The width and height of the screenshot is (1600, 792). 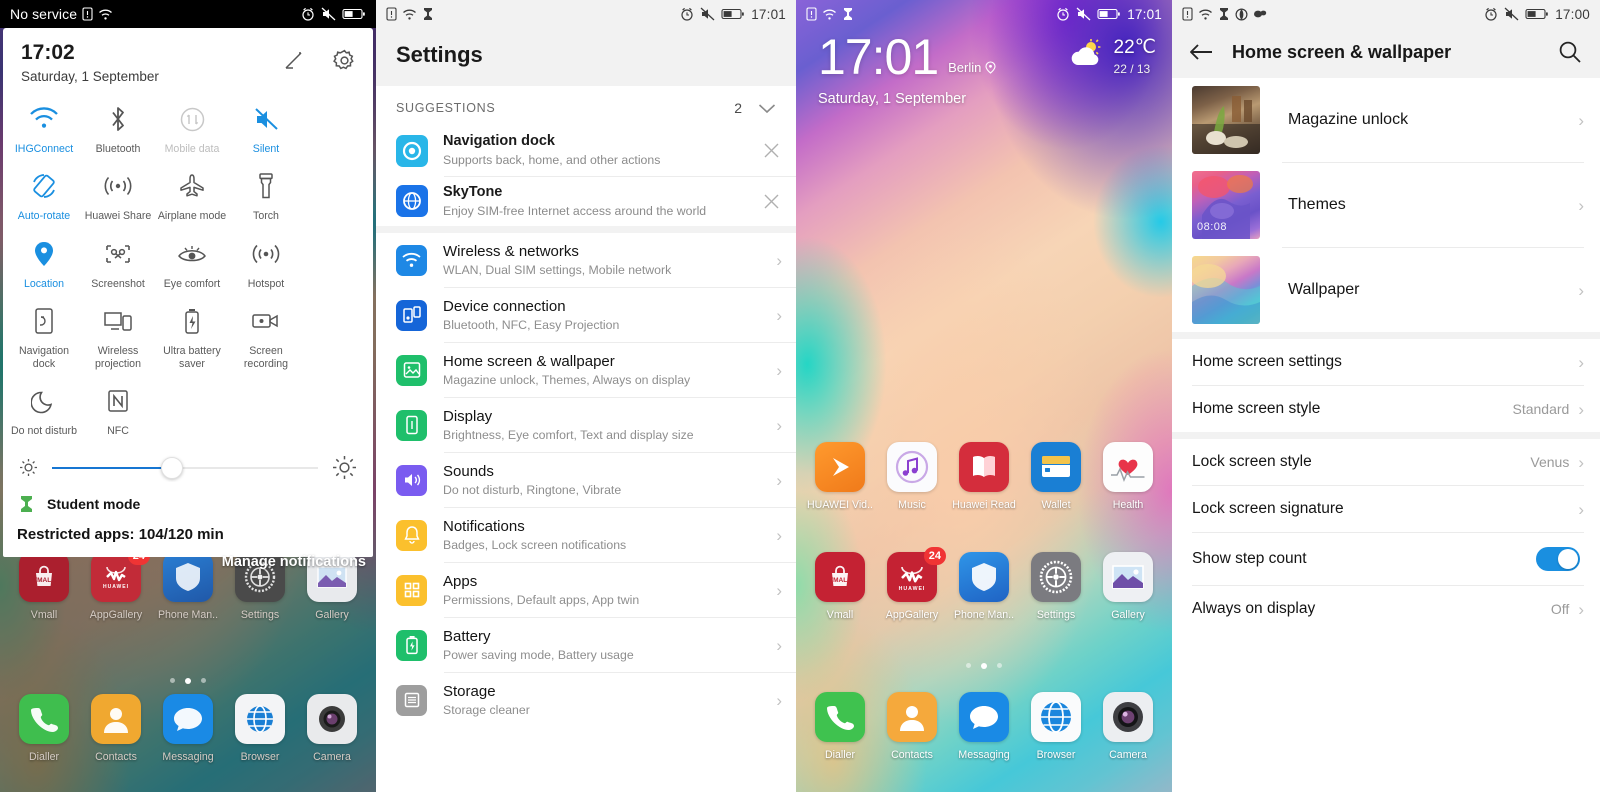 I want to click on qs-tile-huawei-share: Huawei Share, so click(x=118, y=194).